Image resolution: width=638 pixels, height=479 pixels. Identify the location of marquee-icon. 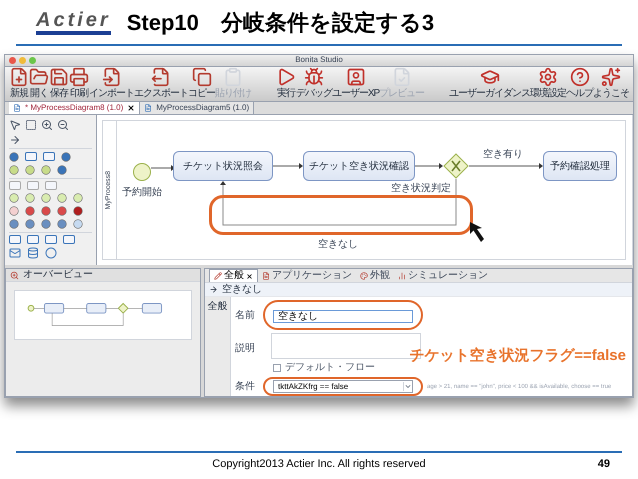
(31, 125).